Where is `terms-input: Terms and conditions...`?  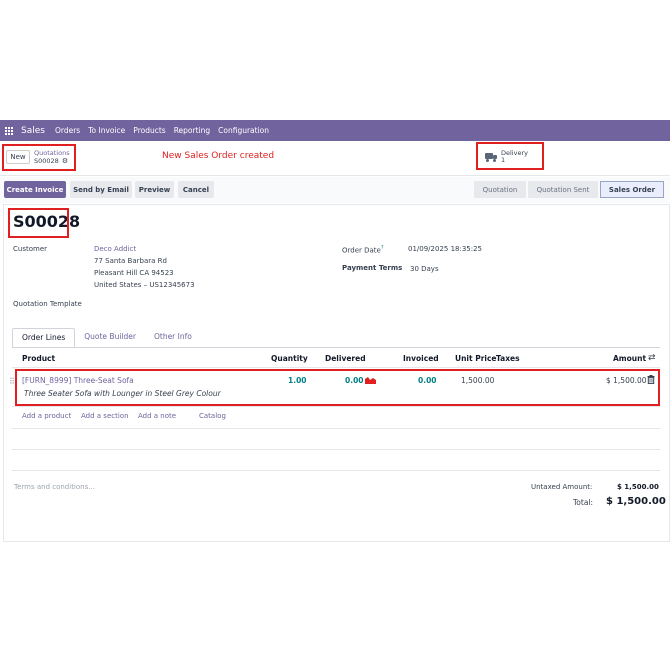 terms-input: Terms and conditions... is located at coordinates (54, 487).